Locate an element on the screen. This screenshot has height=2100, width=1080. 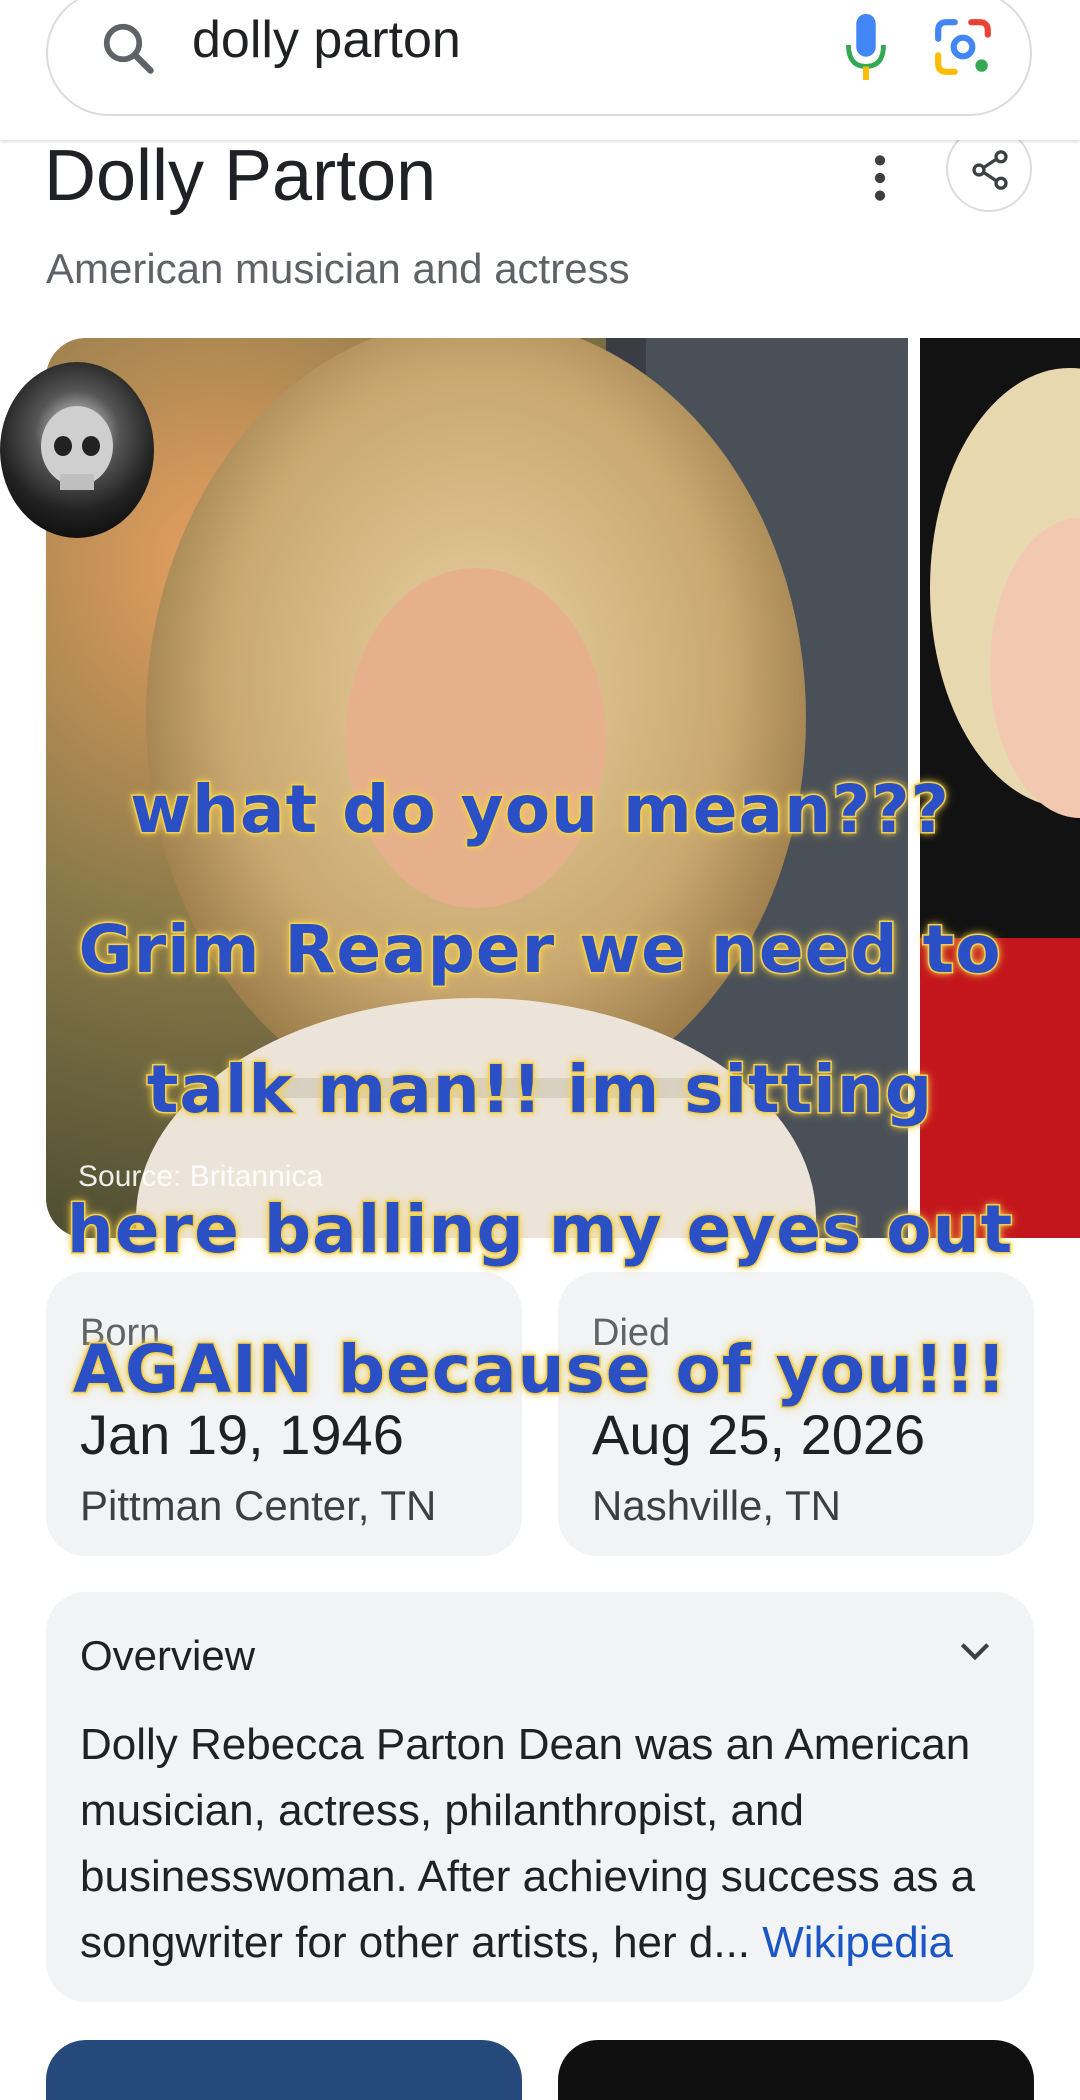
entity-subtitle: American musician and actress is located at coordinates (338, 268).